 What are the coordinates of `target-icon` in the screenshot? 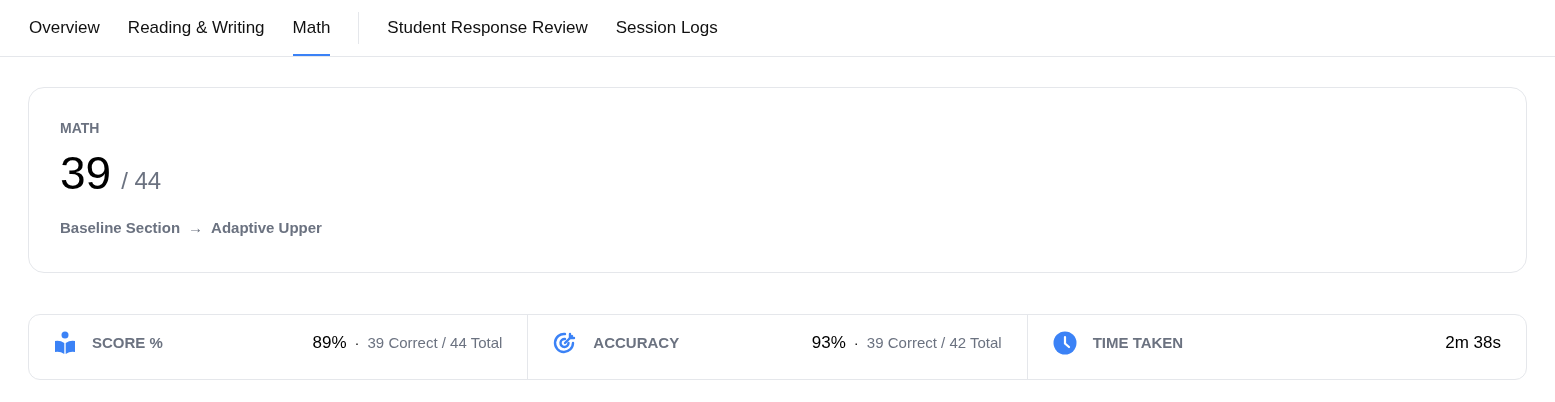 It's located at (565, 343).